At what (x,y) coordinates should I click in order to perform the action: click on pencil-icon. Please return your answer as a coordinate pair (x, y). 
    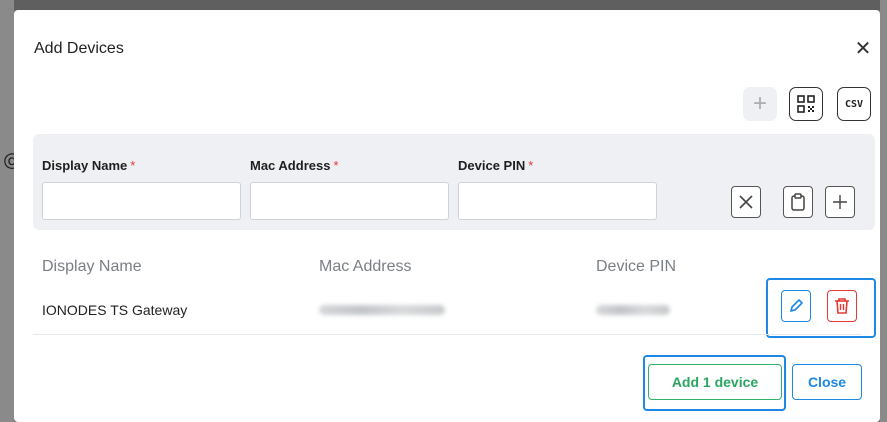
    Looking at the image, I should click on (796, 305).